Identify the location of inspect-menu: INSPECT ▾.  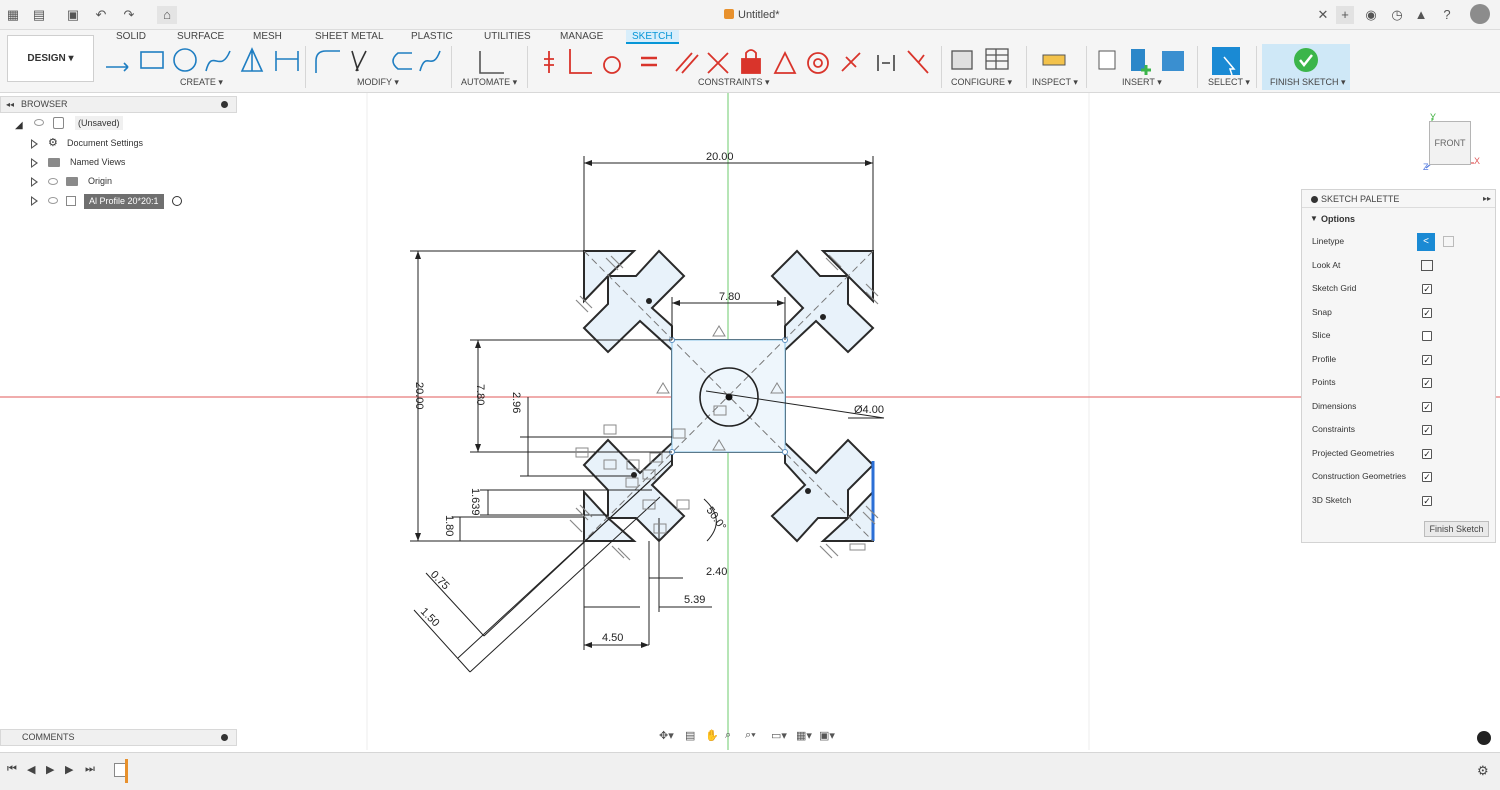
(1055, 82).